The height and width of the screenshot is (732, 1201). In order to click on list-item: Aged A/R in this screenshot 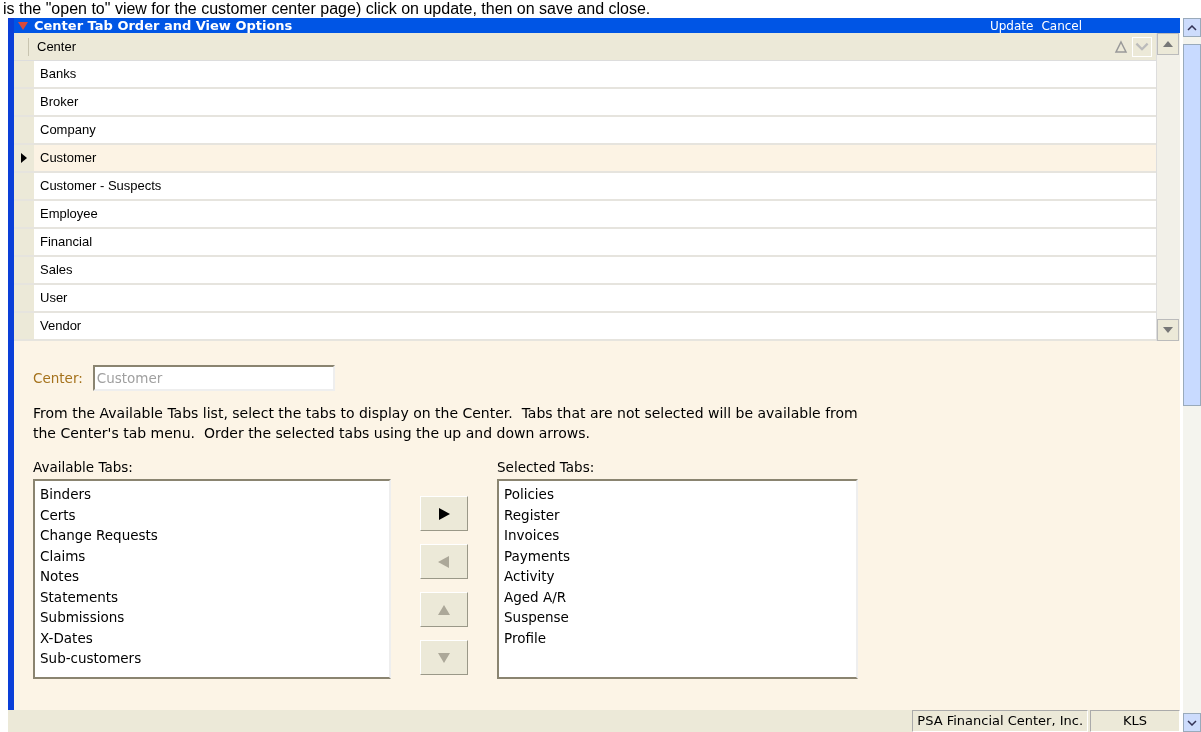, I will do `click(677, 596)`.